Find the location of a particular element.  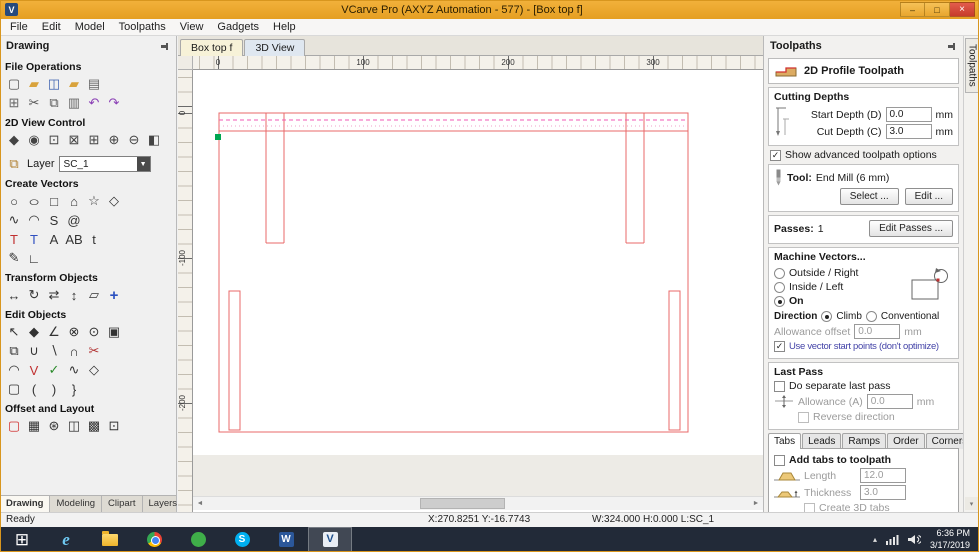

edit-text-icon: t is located at coordinates (94, 239).